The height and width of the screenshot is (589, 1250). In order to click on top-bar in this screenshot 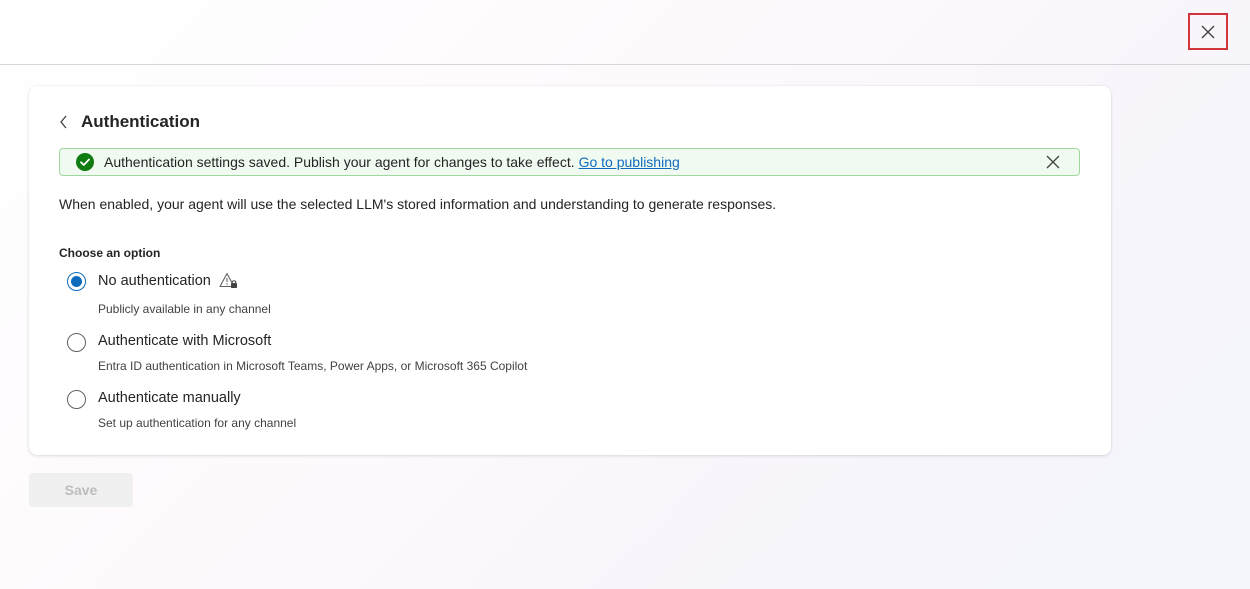, I will do `click(625, 32)`.